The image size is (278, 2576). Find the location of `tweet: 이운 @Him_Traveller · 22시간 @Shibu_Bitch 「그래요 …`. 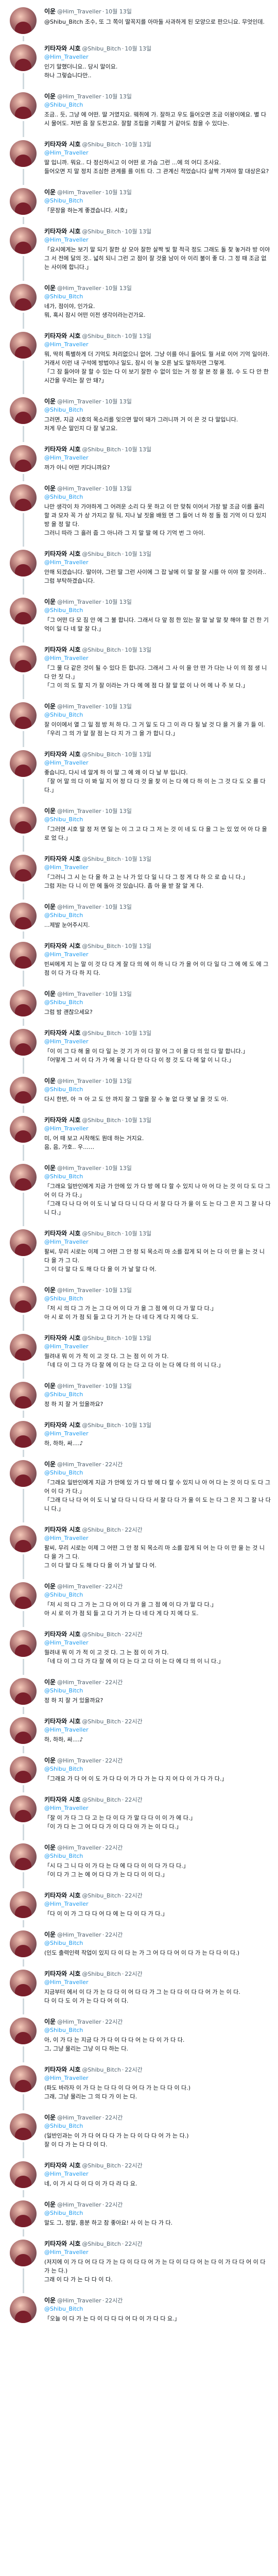

tweet: 이운 @Him_Traveller · 22시간 @Shibu_Bitch 「그래요 … is located at coordinates (139, 1489).